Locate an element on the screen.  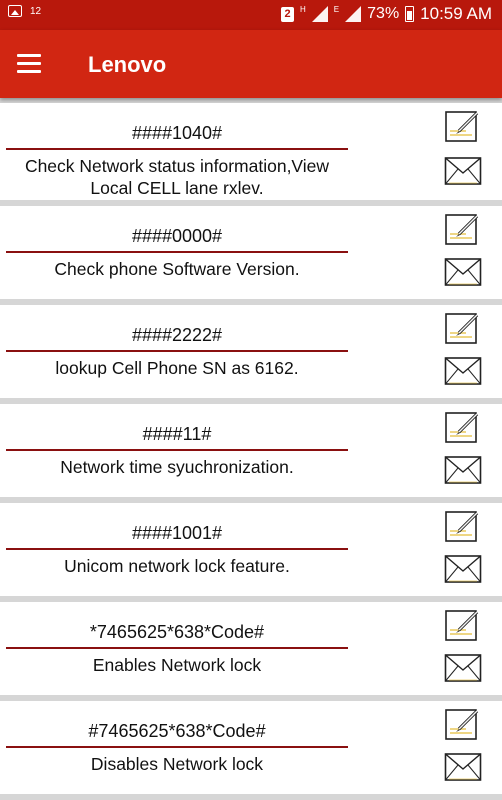
code-description: Unicom network lock feature. is located at coordinates (177, 566).